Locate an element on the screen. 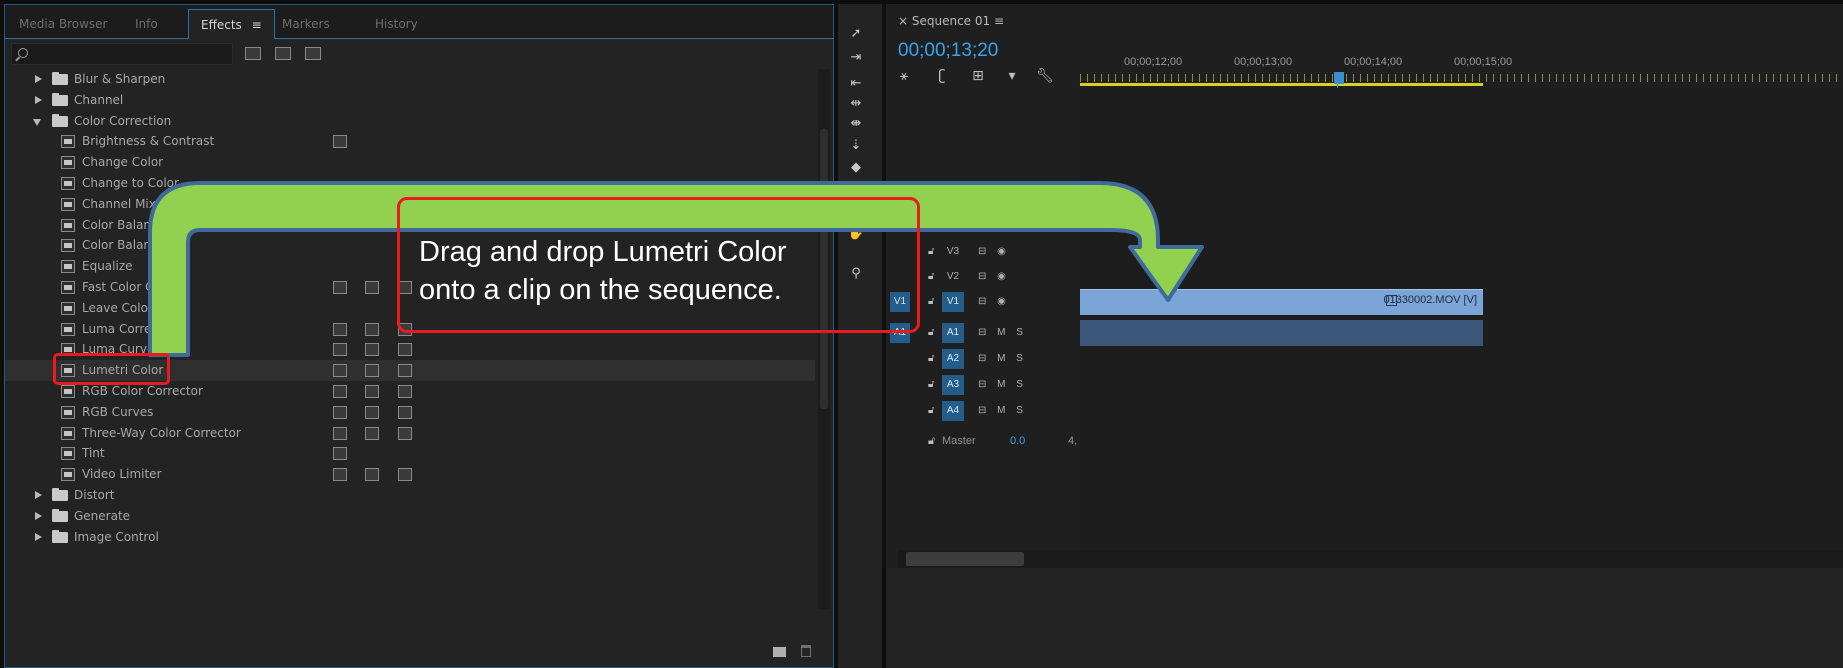 Image resolution: width=1843 pixels, height=668 pixels. tab-sequence-01: × Sequence 01 ≡ is located at coordinates (951, 21).